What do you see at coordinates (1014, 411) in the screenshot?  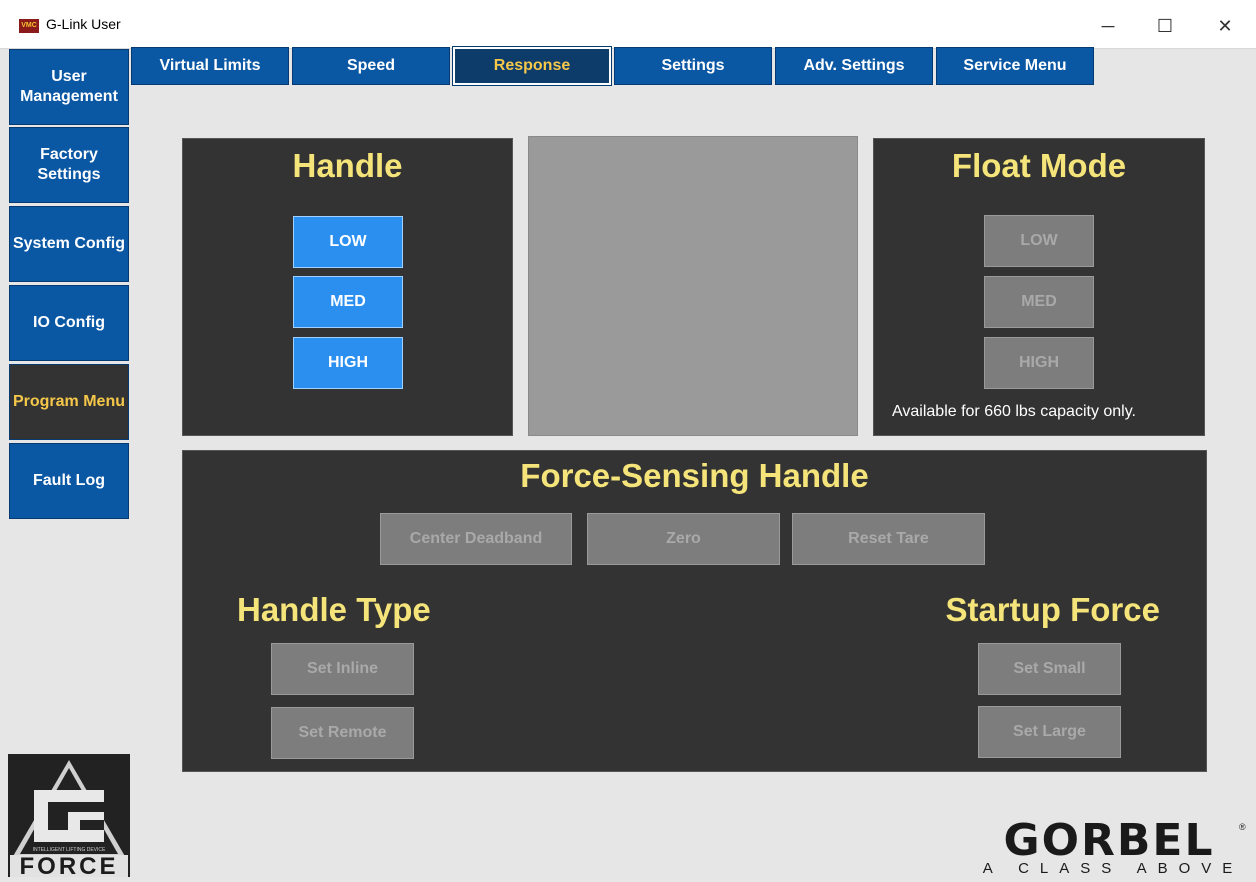 I see `float-mode-note: Available for 660 lbs capacity only.` at bounding box center [1014, 411].